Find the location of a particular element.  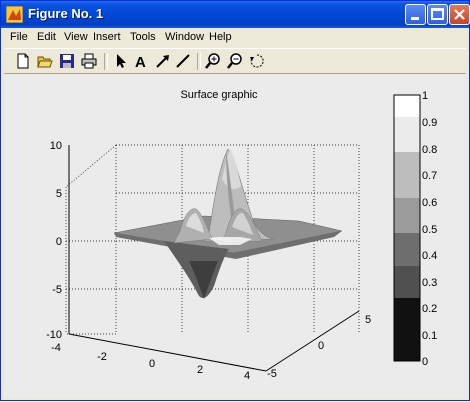

y-tick-label: 0 is located at coordinates (321, 346).